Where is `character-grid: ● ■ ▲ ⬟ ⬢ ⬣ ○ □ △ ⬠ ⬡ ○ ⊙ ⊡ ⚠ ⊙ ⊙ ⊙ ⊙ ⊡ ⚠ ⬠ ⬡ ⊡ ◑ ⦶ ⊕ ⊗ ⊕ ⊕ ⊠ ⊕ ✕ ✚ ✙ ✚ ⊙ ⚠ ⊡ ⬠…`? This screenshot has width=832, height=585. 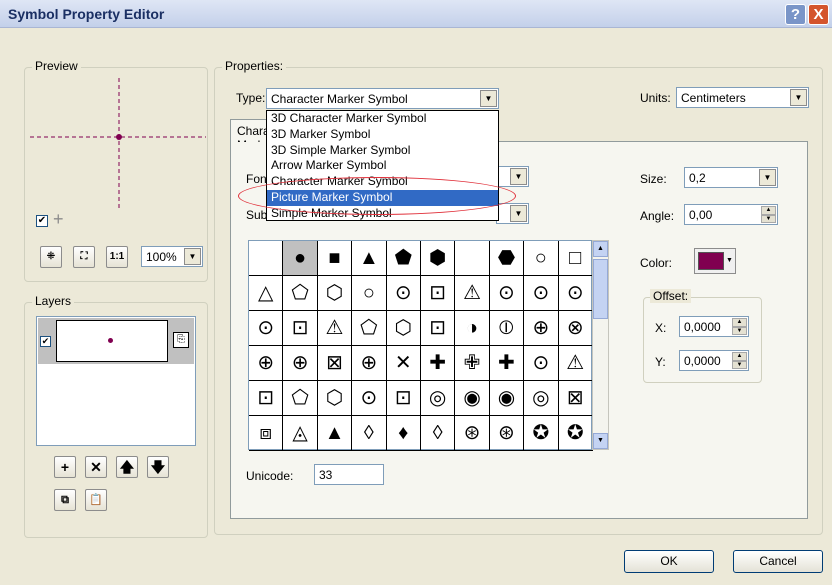 character-grid: ● ■ ▲ ⬟ ⬢ ⬣ ○ □ △ ⬠ ⬡ ○ ⊙ ⊡ ⚠ ⊙ ⊙ ⊙ ⊙ ⊡ ⚠ ⬠ ⬡ ⊡ ◑ ⦶ ⊕ ⊗ ⊕ ⊕ ⊠ ⊕ ✕ ✚ ✙ ✚ ⊙ ⚠ ⊡ ⬠… is located at coordinates (420, 345).